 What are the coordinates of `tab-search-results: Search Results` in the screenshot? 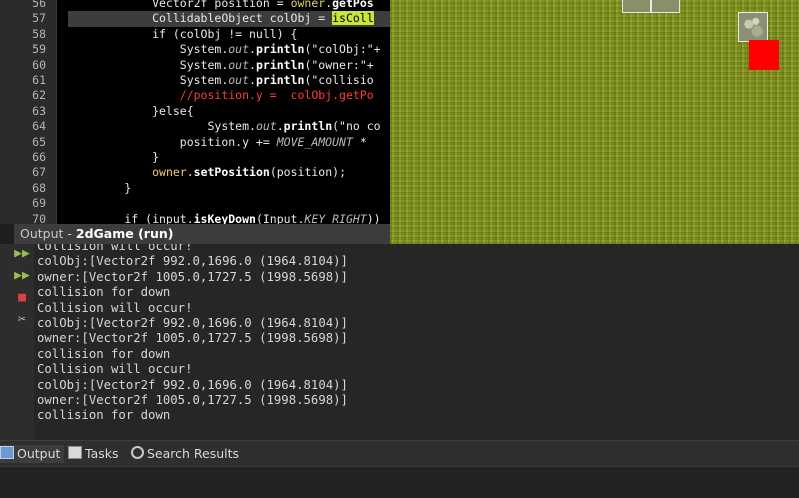 It's located at (185, 454).